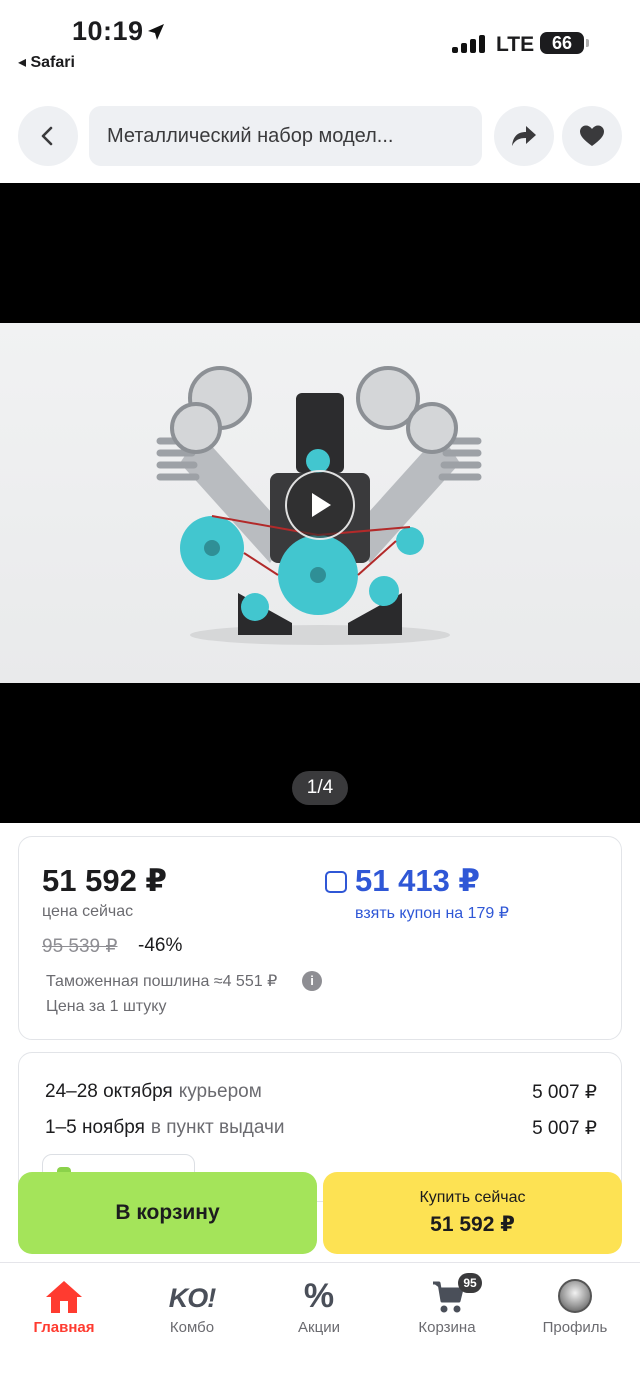  I want to click on tab-profile: Профиль, so click(575, 1312).